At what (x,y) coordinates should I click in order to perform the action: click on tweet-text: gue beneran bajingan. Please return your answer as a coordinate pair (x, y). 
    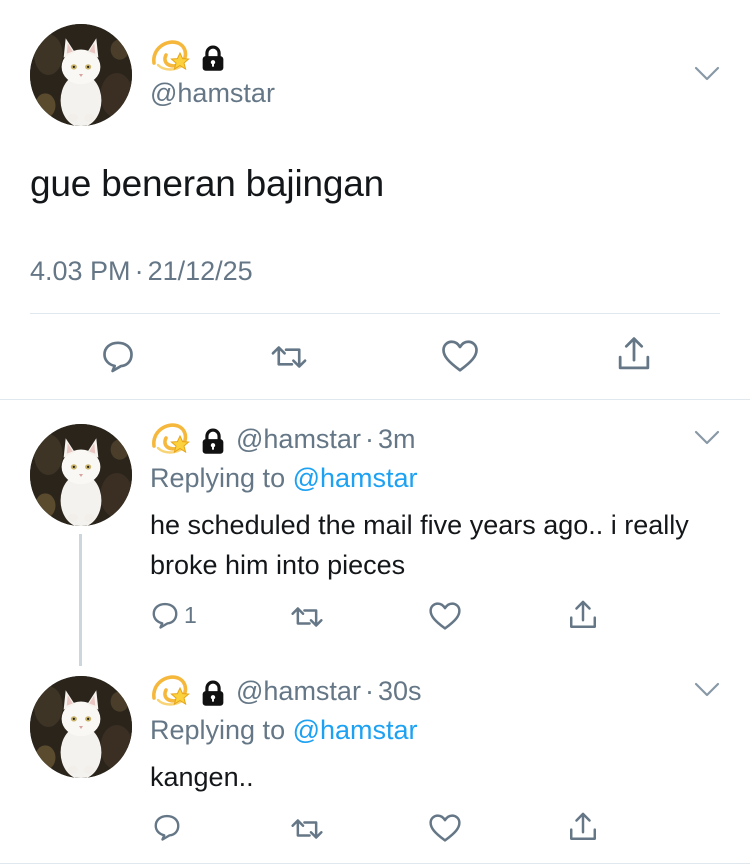
    Looking at the image, I should click on (207, 183).